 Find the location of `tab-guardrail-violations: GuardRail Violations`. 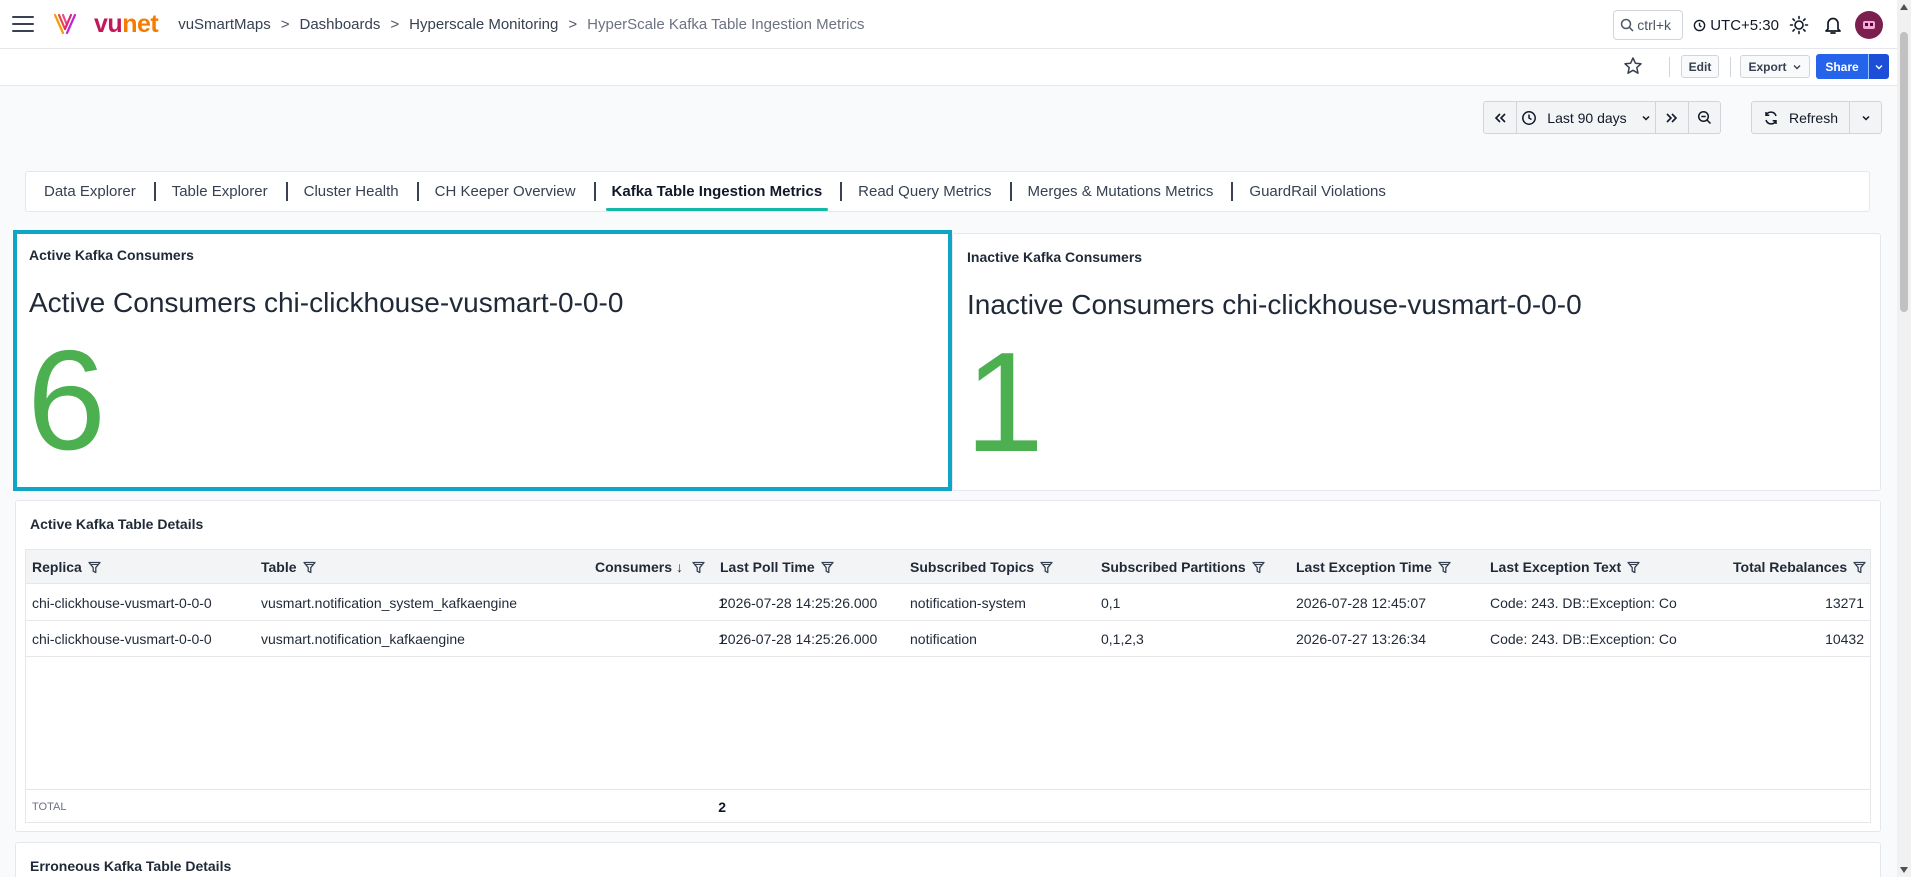

tab-guardrail-violations: GuardRail Violations is located at coordinates (1317, 191).